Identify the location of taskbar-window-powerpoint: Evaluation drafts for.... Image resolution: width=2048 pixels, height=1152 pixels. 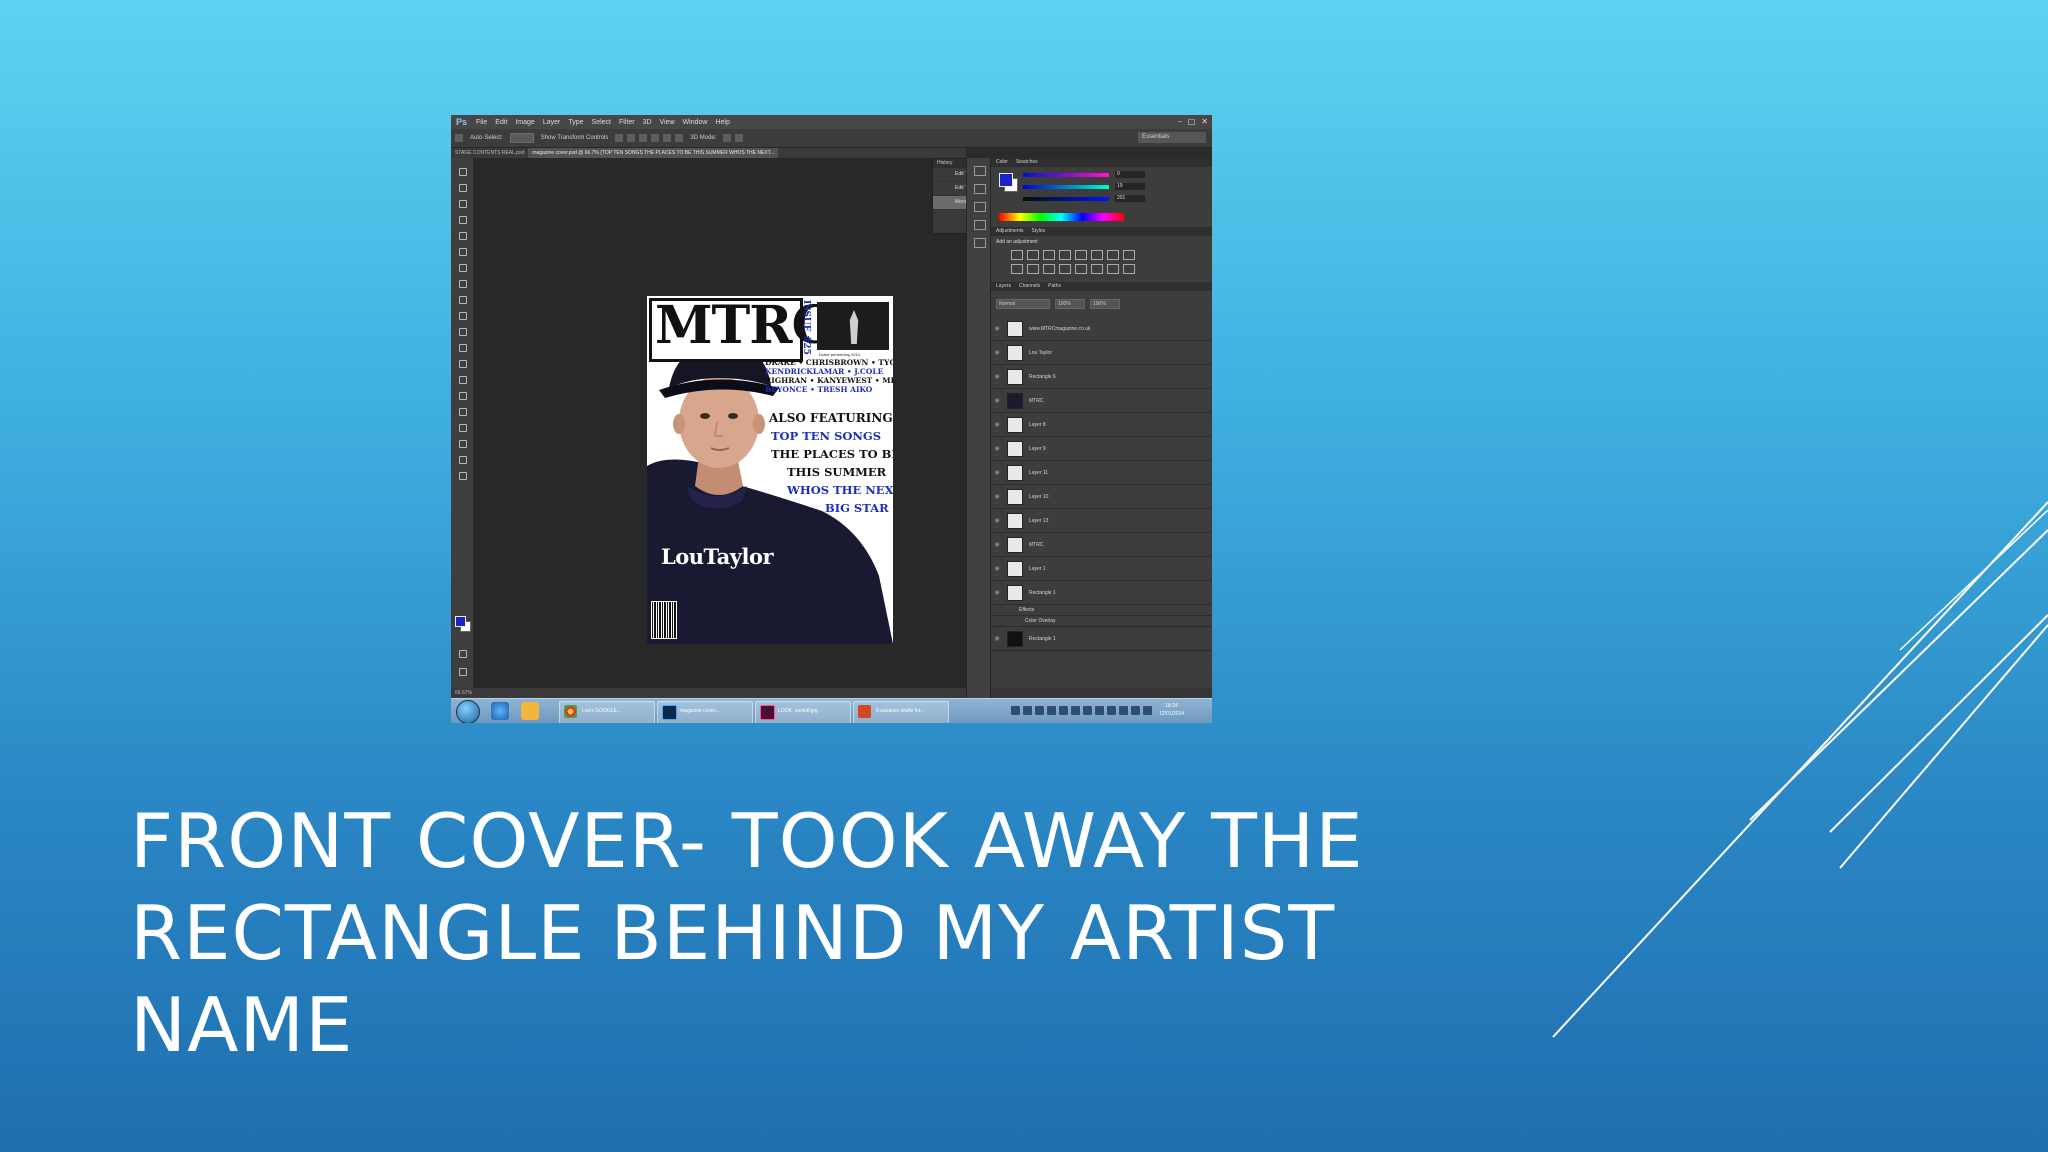
(901, 712).